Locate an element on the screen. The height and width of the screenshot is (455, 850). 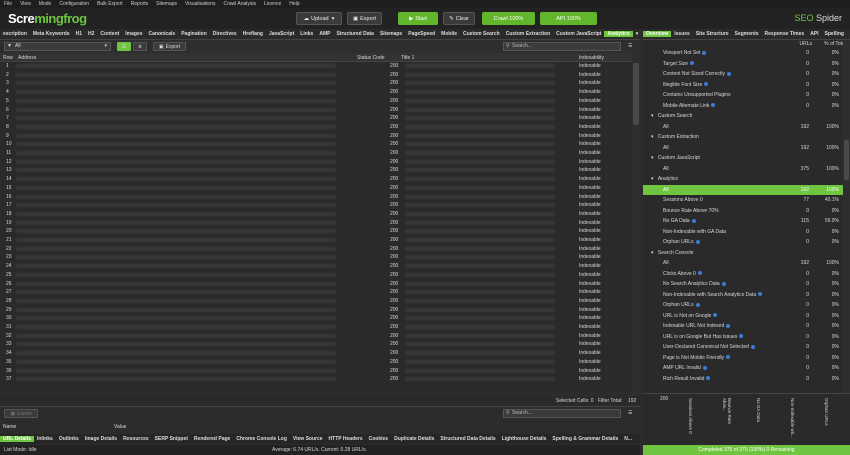
overview-item: Target Size 0 0% is located at coordinates (743, 64).